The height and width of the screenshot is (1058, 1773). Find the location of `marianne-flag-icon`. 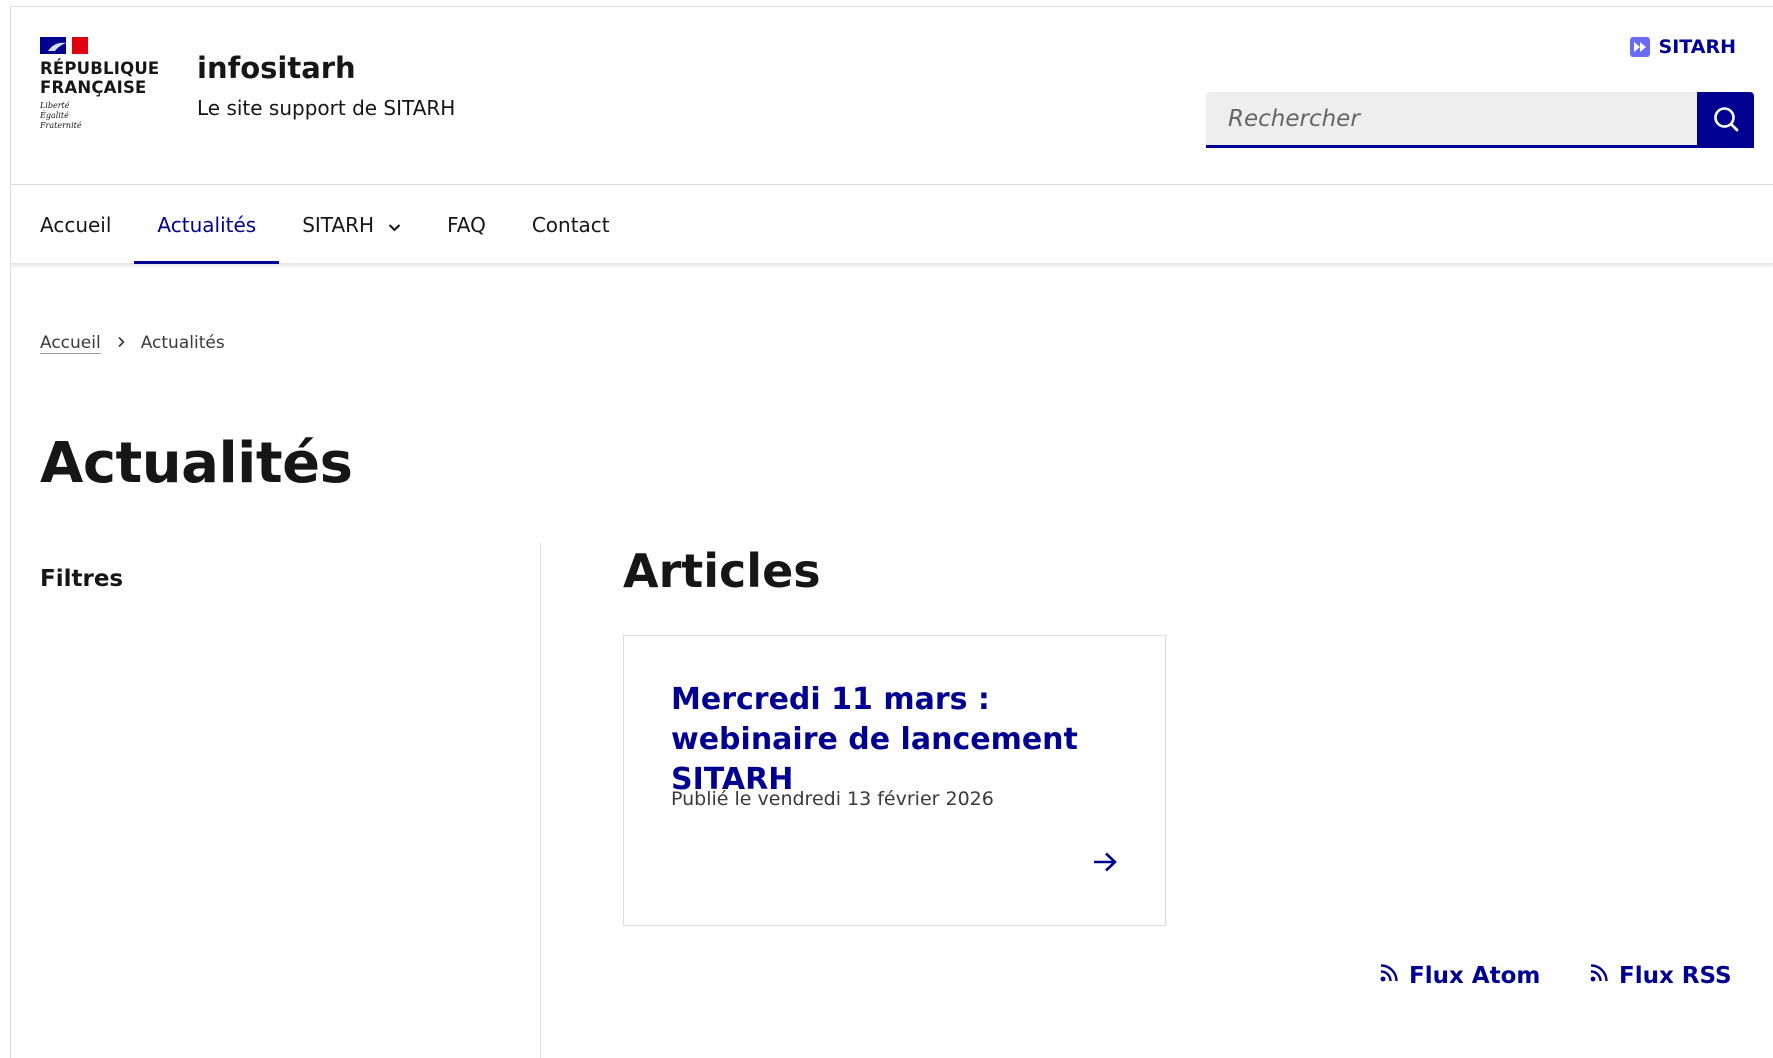

marianne-flag-icon is located at coordinates (64, 45).